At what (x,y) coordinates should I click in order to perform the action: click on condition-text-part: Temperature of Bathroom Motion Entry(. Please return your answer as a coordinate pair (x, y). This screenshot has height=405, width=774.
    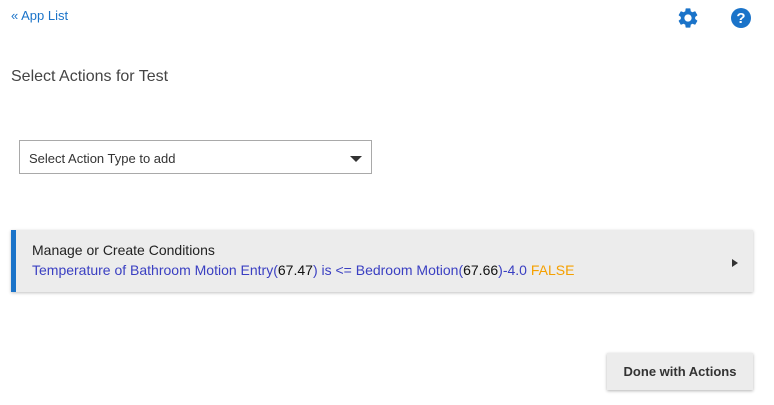
    Looking at the image, I should click on (155, 270).